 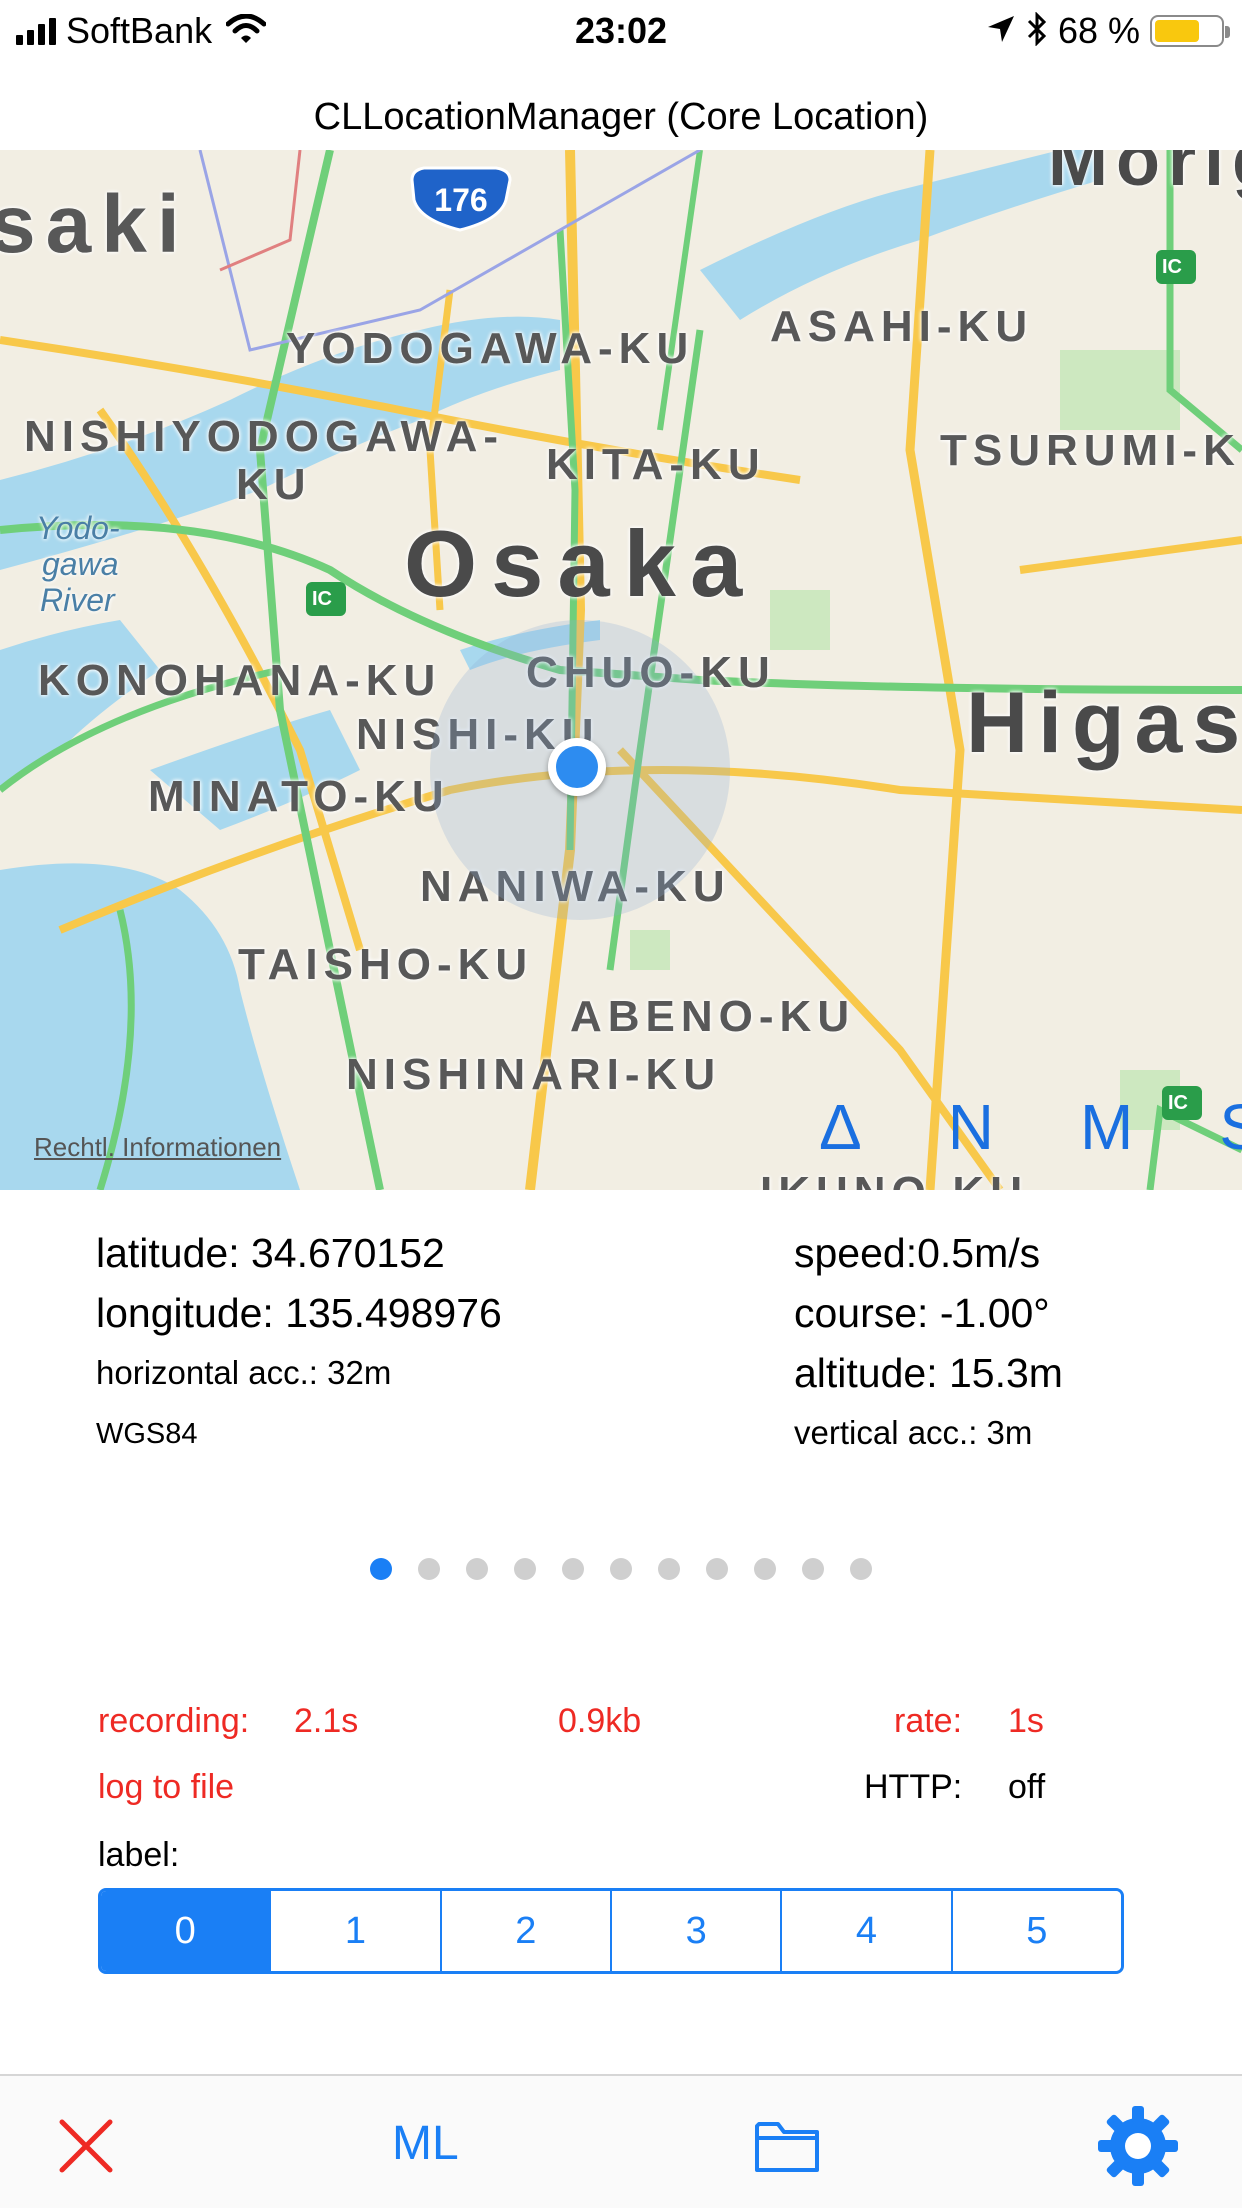 I want to click on status-bar: SoftBank 23:02 68 %, so click(x=621, y=30).